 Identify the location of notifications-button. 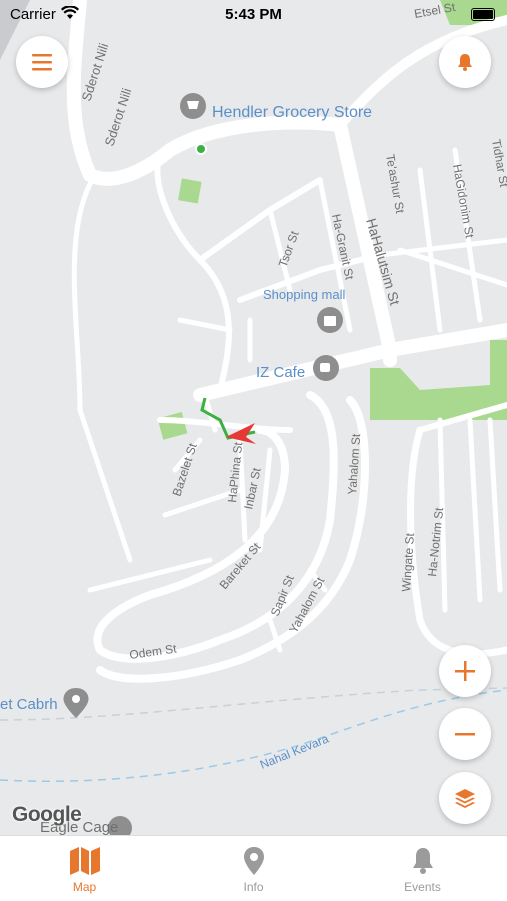
(465, 62).